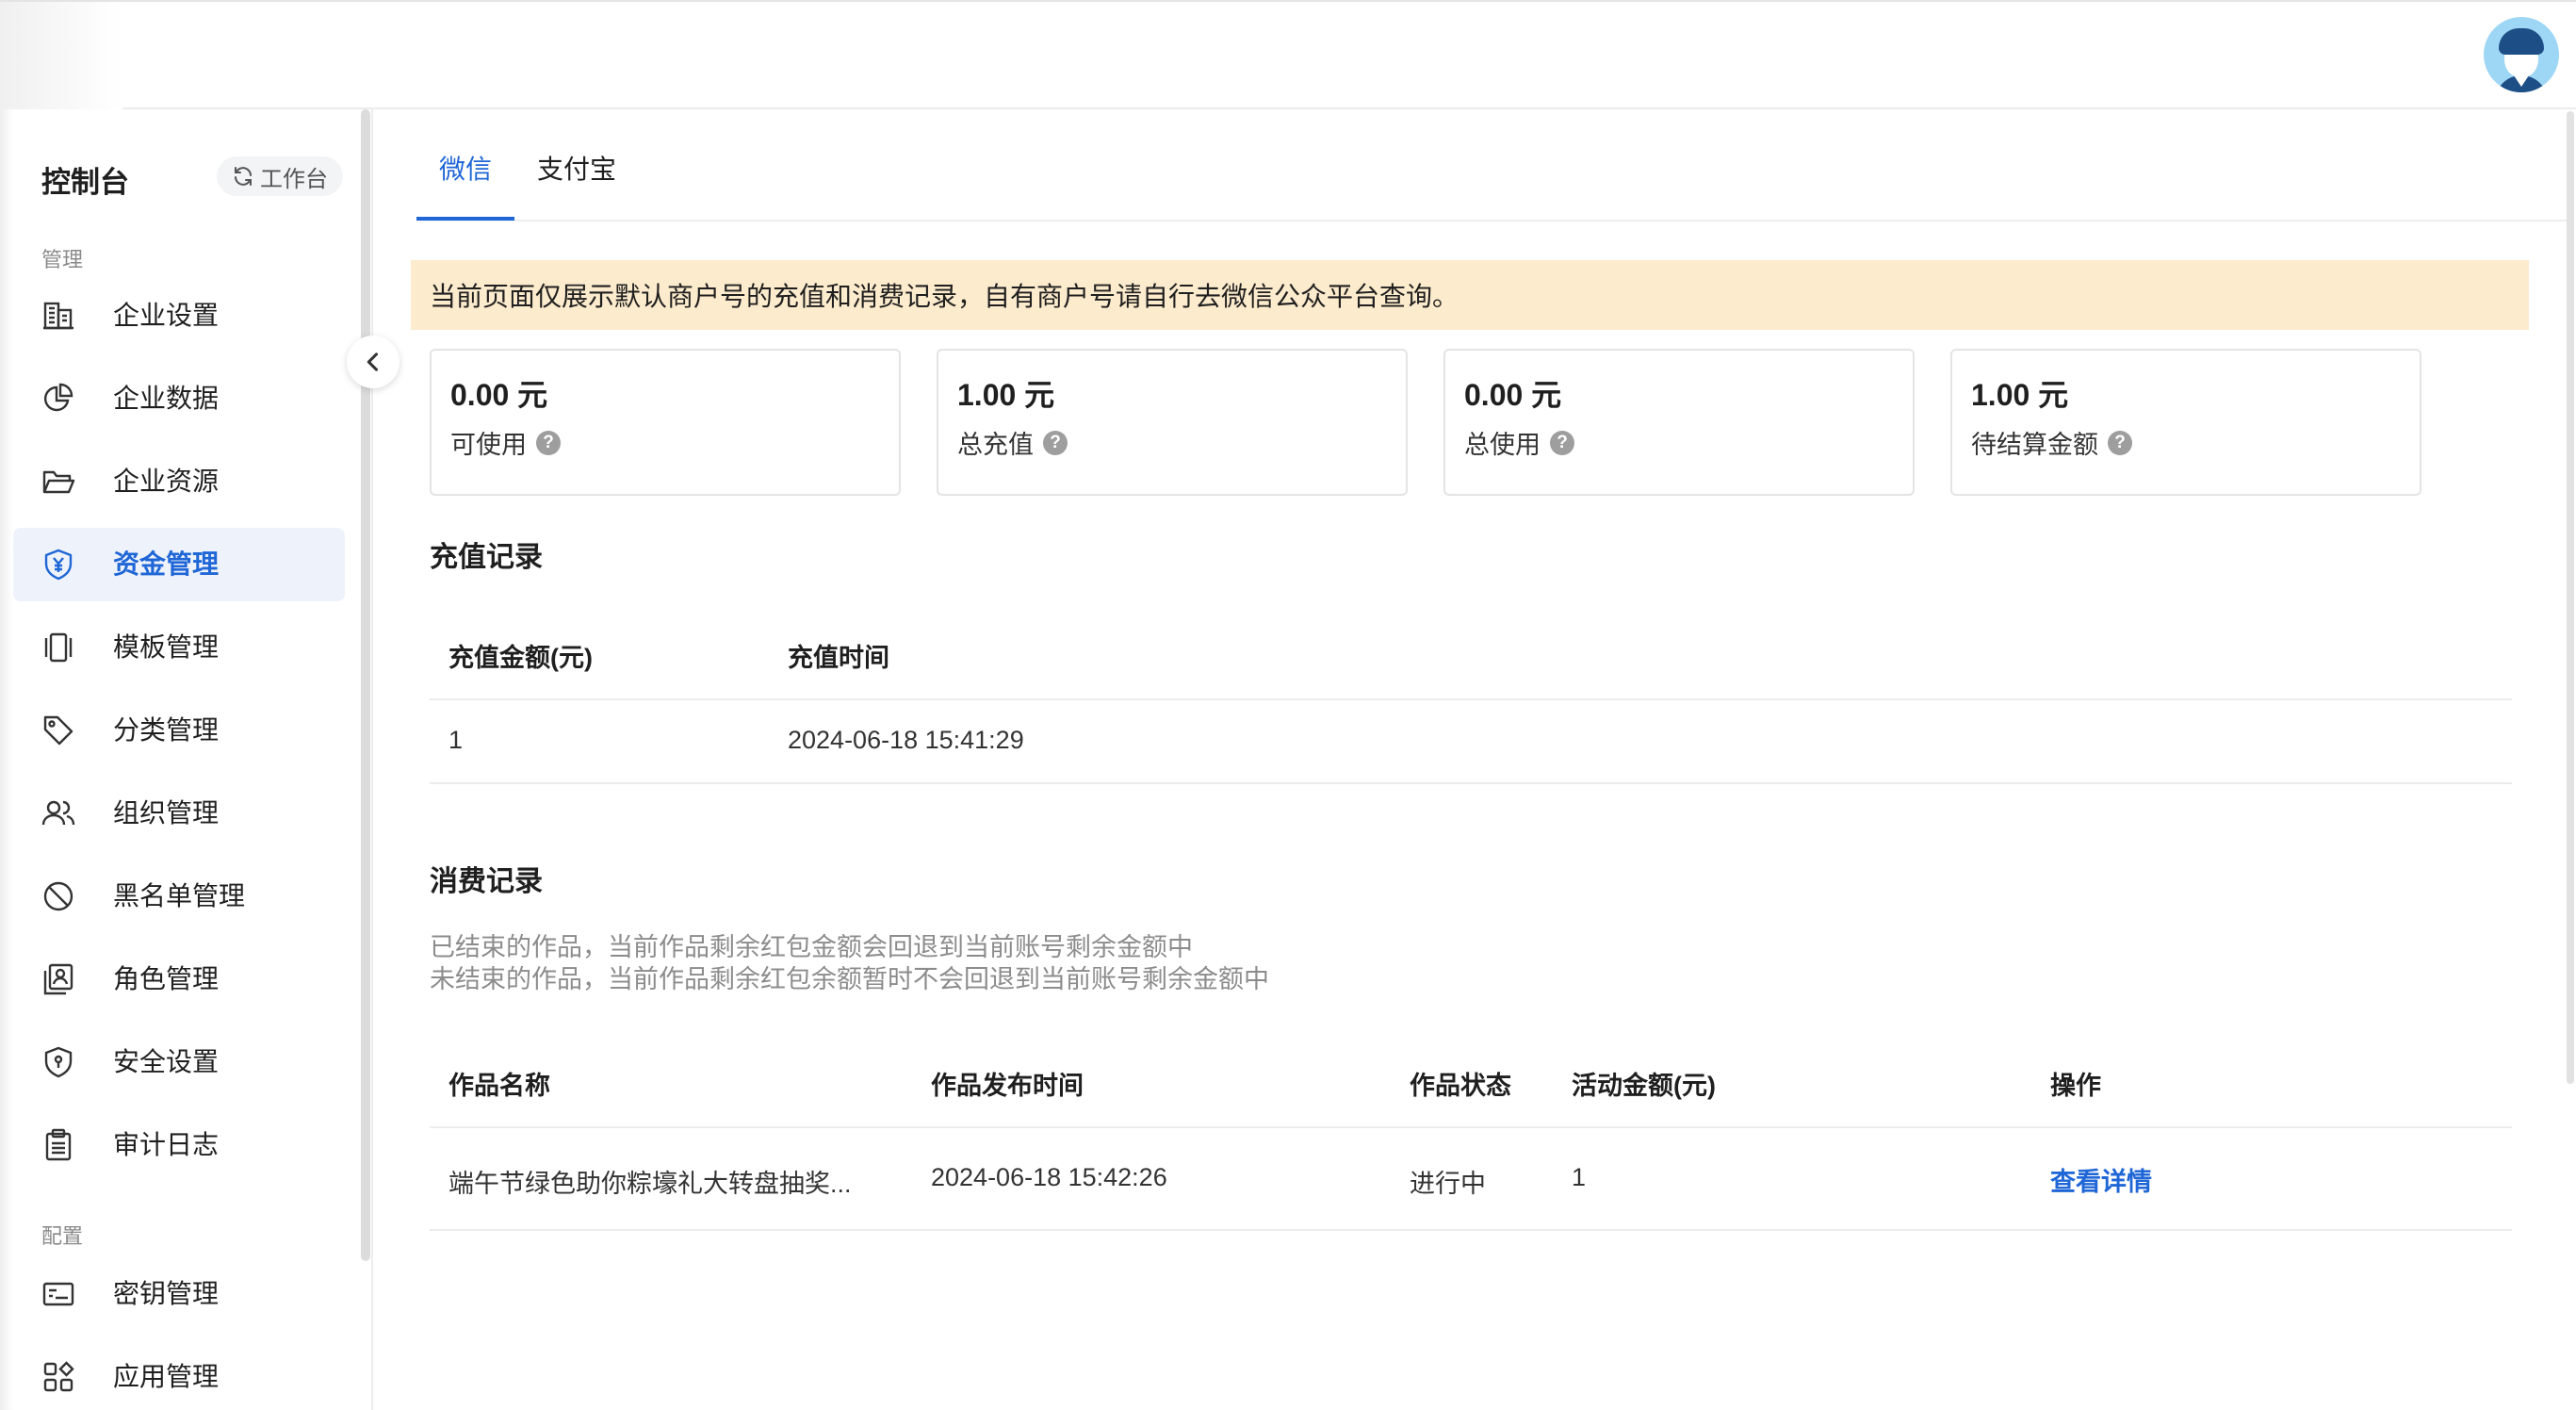 This screenshot has height=1410, width=2576. What do you see at coordinates (294, 179) in the screenshot?
I see `workbench-label: 工作台` at bounding box center [294, 179].